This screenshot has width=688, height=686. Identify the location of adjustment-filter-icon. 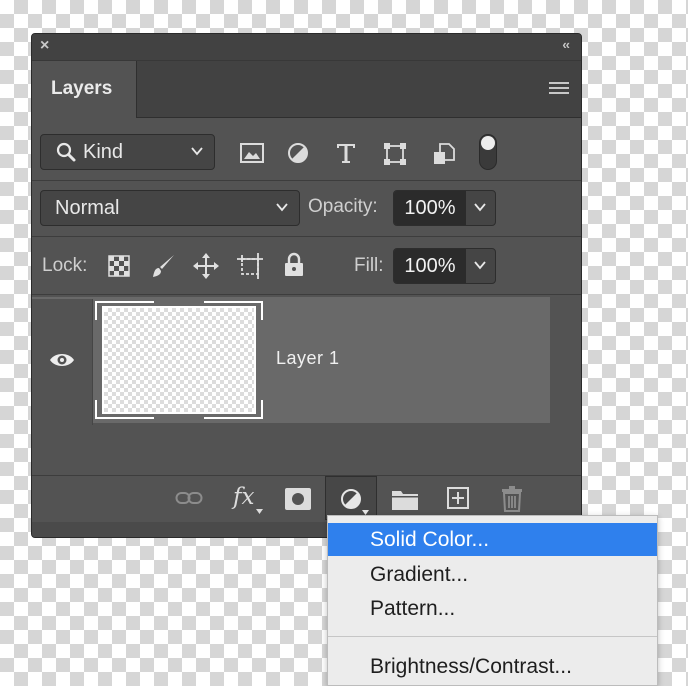
(298, 153).